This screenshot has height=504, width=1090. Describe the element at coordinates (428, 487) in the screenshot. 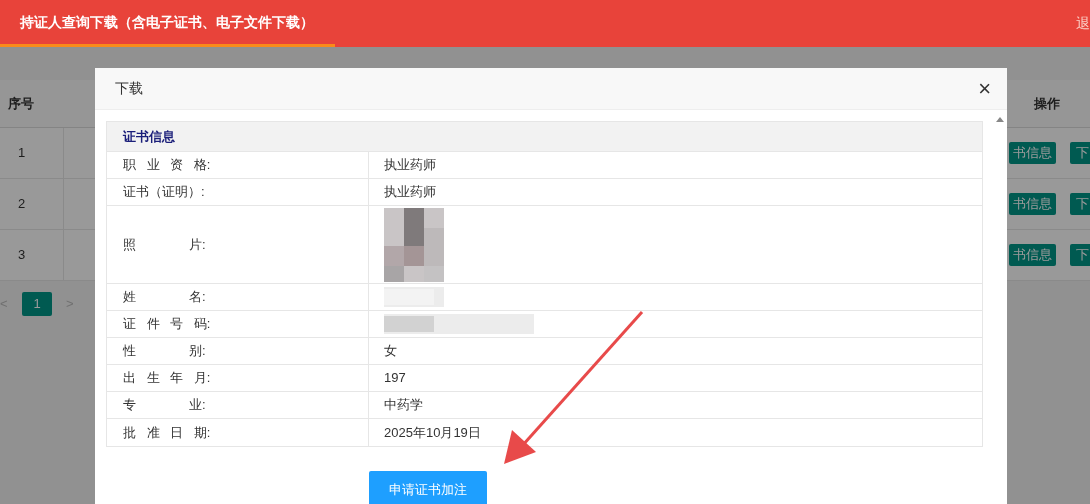

I see `apply-annotation-button: 申请证书加注` at that location.